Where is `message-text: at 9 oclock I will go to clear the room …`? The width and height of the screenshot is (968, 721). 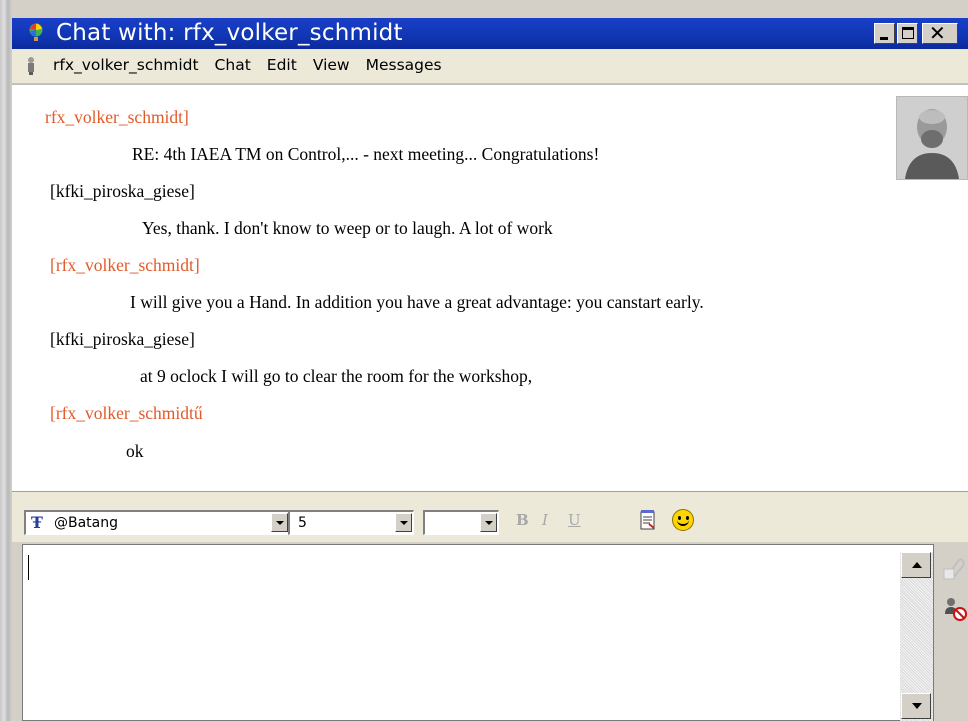 message-text: at 9 oclock I will go to clear the room … is located at coordinates (336, 376).